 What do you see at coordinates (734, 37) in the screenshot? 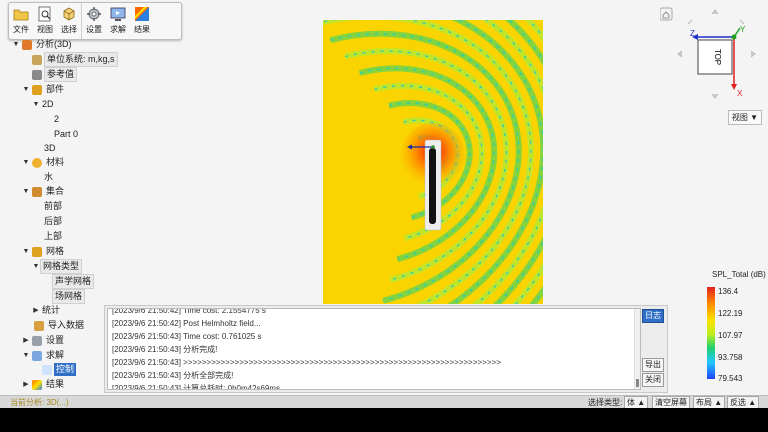
I see `axis-origin-marker` at bounding box center [734, 37].